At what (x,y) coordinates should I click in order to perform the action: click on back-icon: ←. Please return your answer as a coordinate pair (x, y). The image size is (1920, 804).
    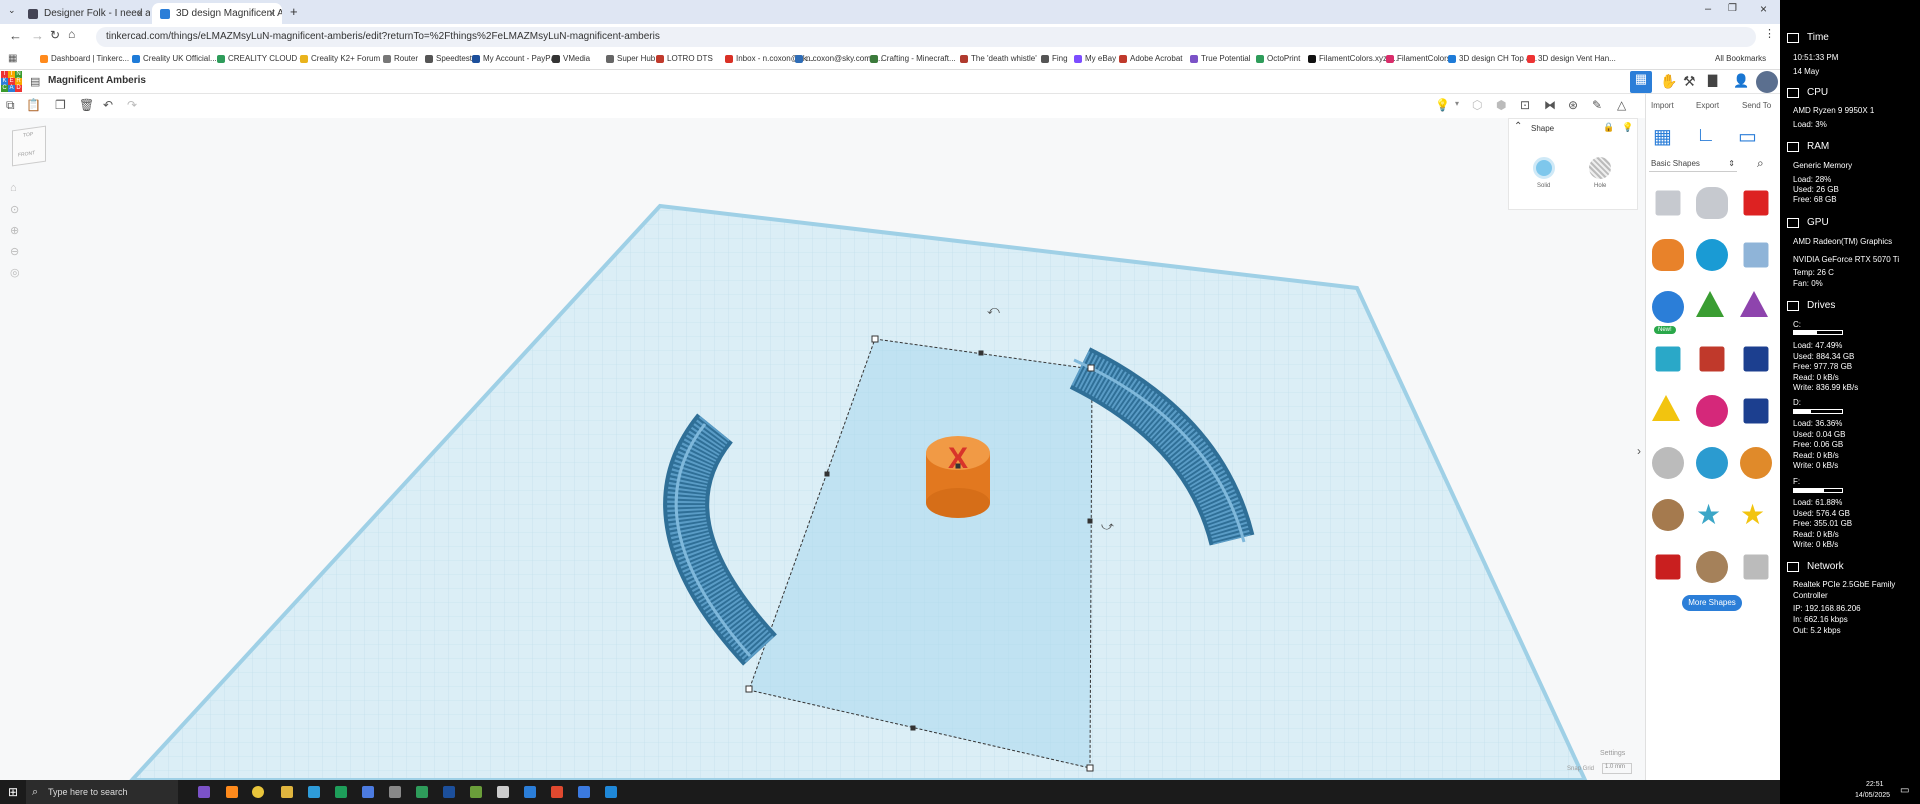
    Looking at the image, I should click on (15, 35).